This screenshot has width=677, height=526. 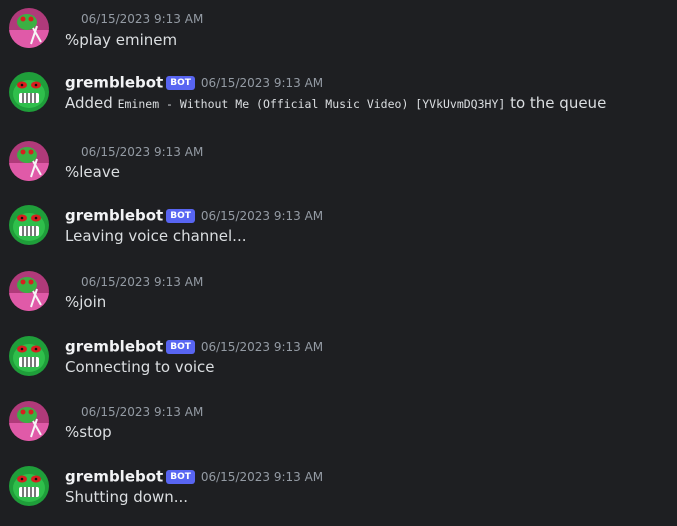 I want to click on message-content: %join, so click(x=86, y=302).